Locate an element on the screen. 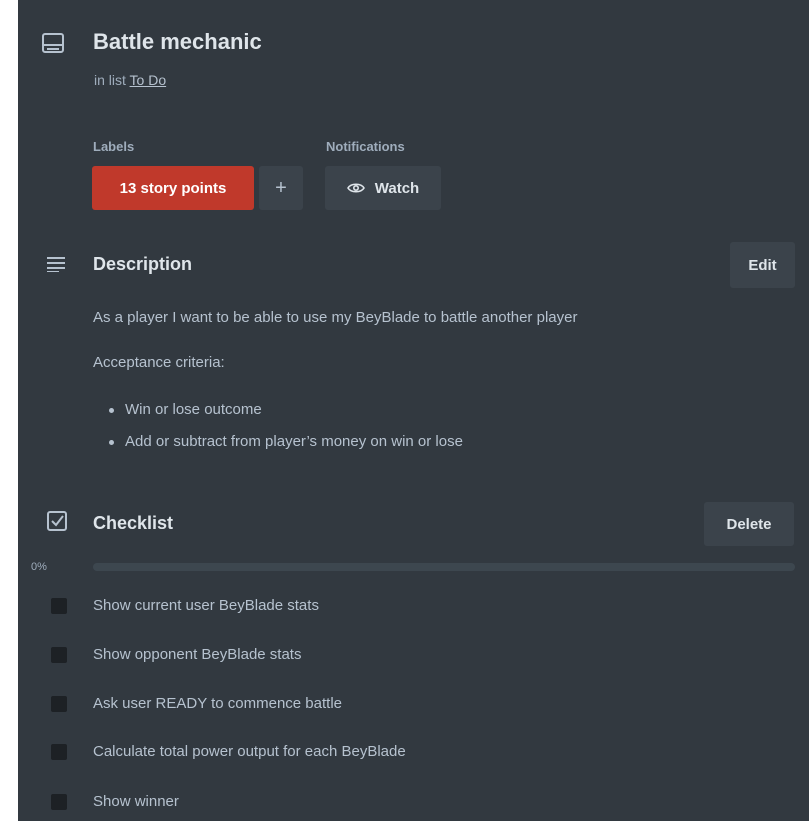 The width and height of the screenshot is (809, 821). in-list-prefix: in list is located at coordinates (110, 80).